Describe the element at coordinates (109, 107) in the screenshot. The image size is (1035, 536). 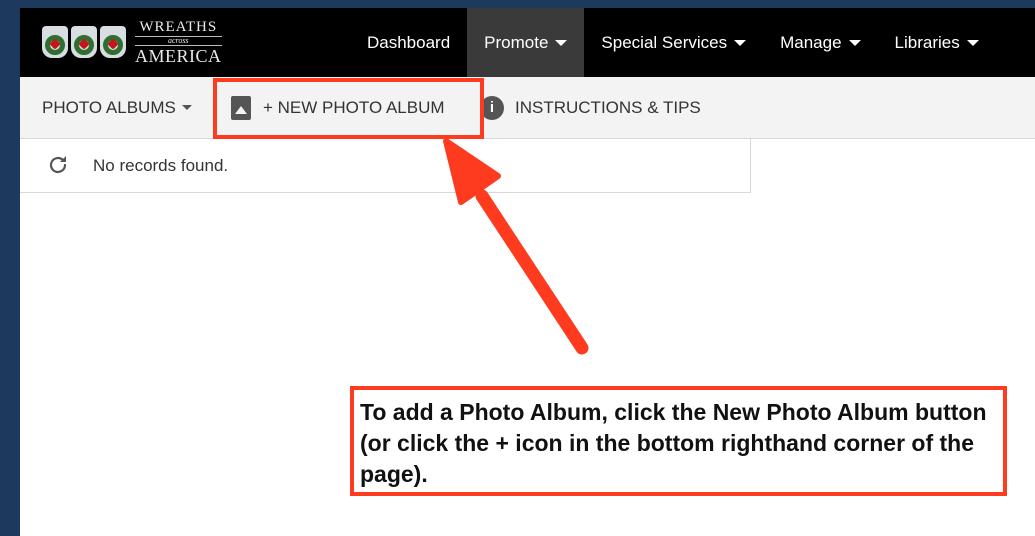
I see `photo-albums-label: PHOTO ALBUMS` at that location.